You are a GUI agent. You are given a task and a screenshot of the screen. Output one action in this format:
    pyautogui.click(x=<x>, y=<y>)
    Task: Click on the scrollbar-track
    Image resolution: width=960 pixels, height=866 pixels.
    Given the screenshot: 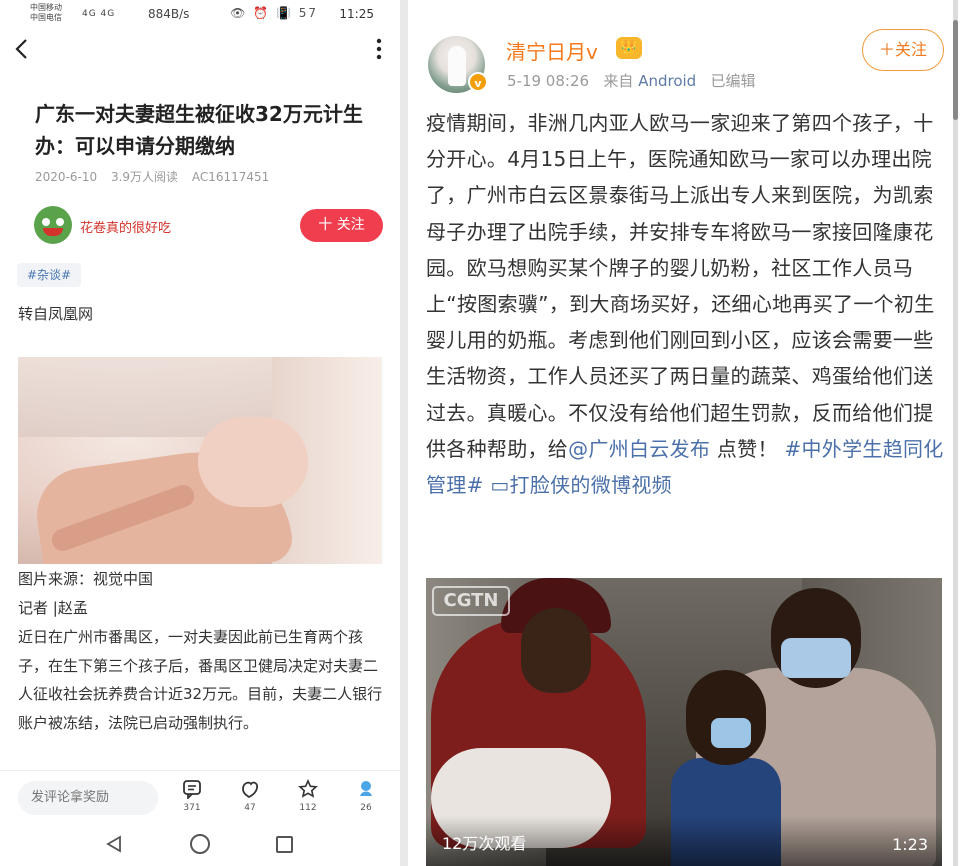 What is the action you would take?
    pyautogui.click(x=955, y=433)
    